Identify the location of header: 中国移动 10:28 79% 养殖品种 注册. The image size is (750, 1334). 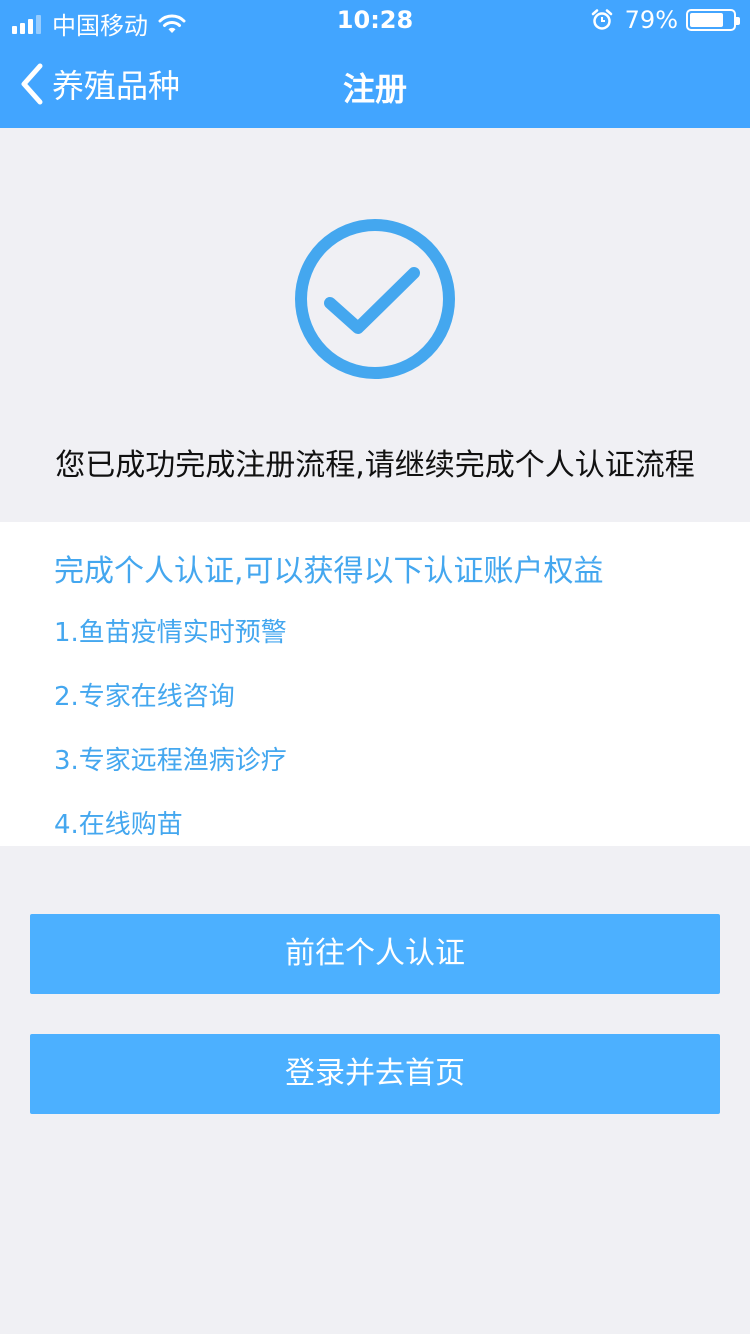
(375, 64).